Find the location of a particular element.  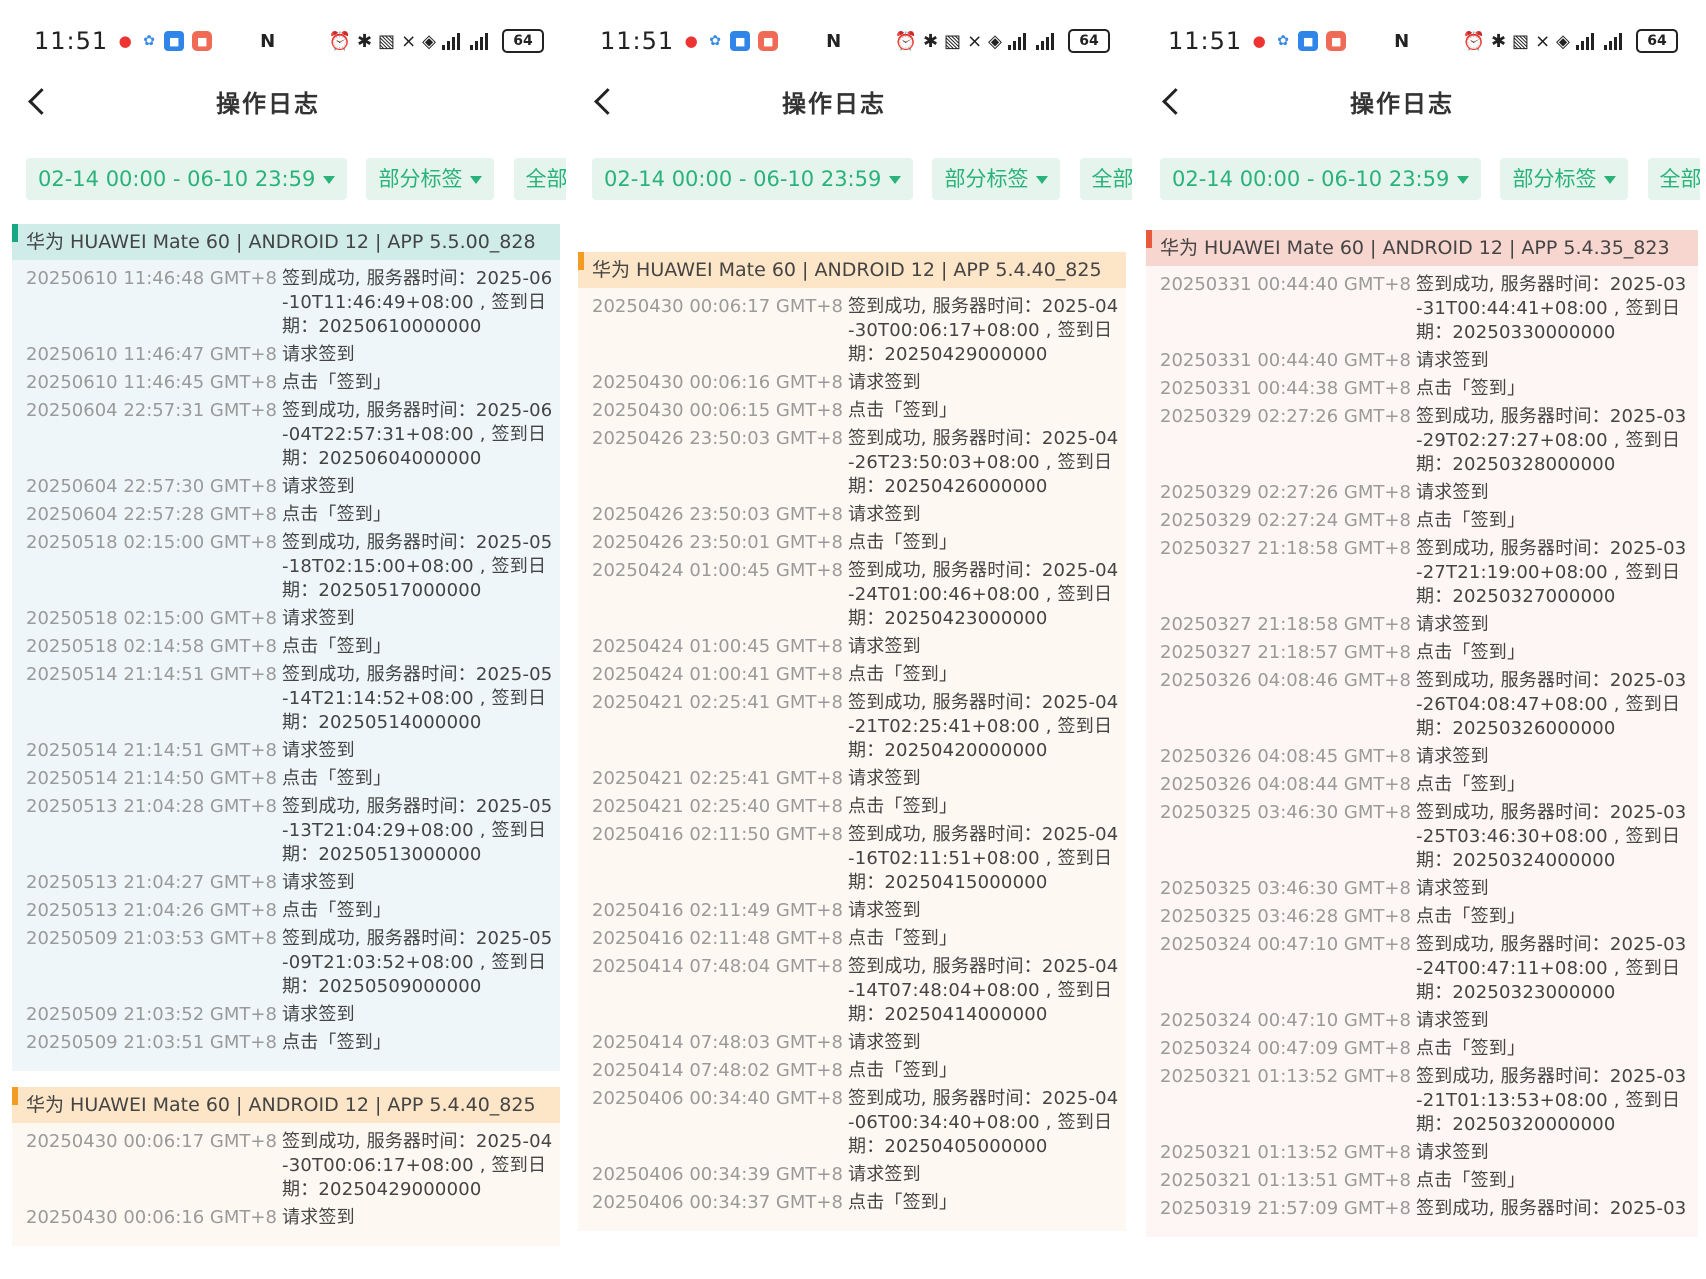

pinwheel-icon: ✿ is located at coordinates (149, 41).